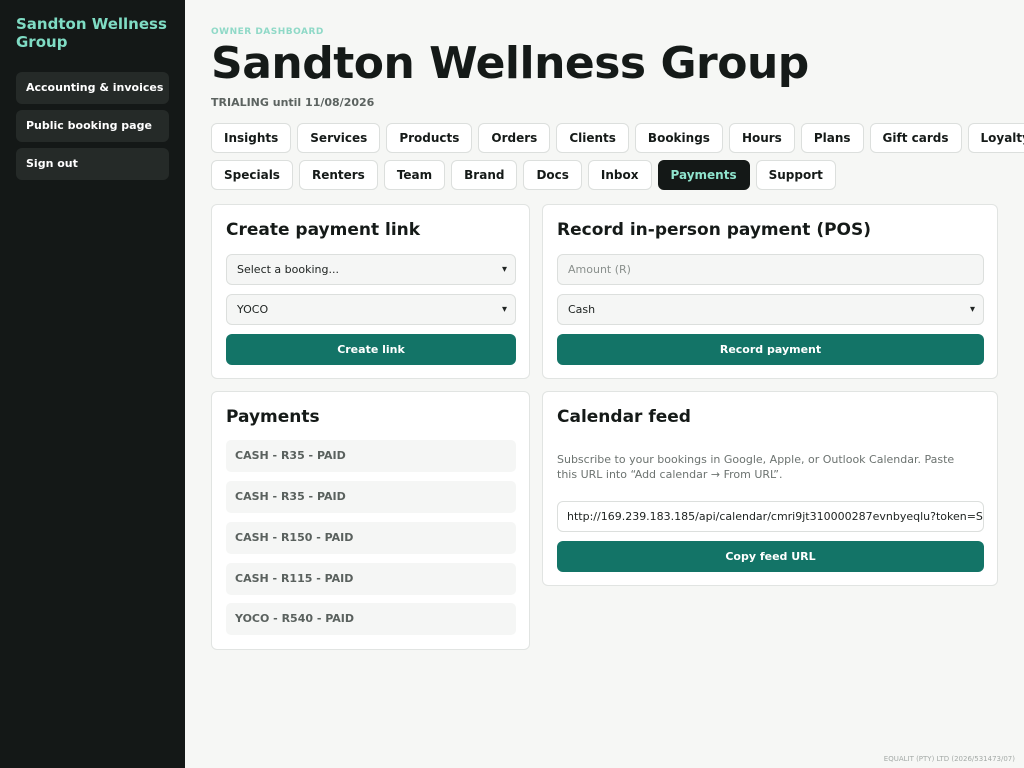  What do you see at coordinates (371, 538) in the screenshot?
I see `payment-list-item: CASH - R150 - PAID` at bounding box center [371, 538].